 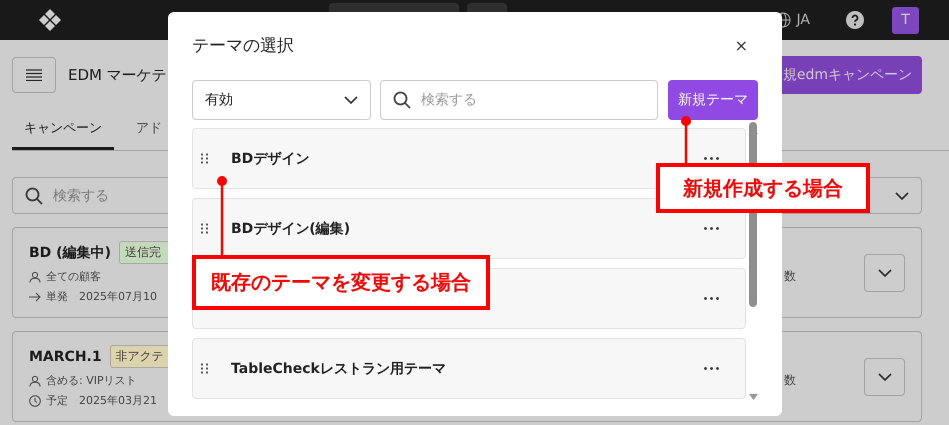 I want to click on dialog-title: テーマの選択, so click(x=243, y=45).